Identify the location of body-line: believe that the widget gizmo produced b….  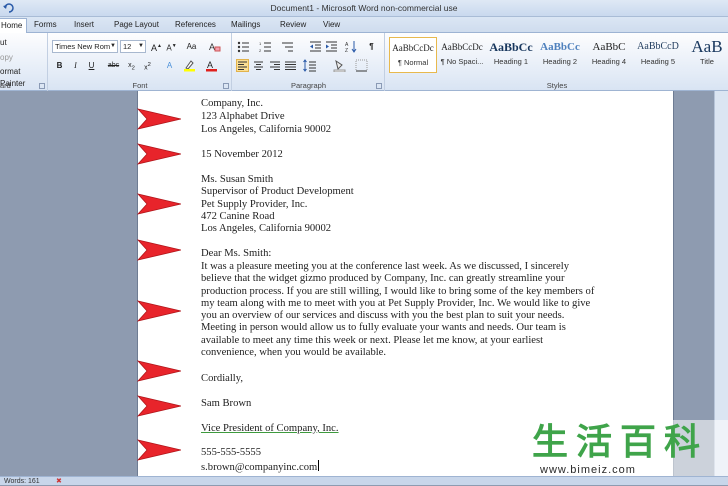
(383, 278).